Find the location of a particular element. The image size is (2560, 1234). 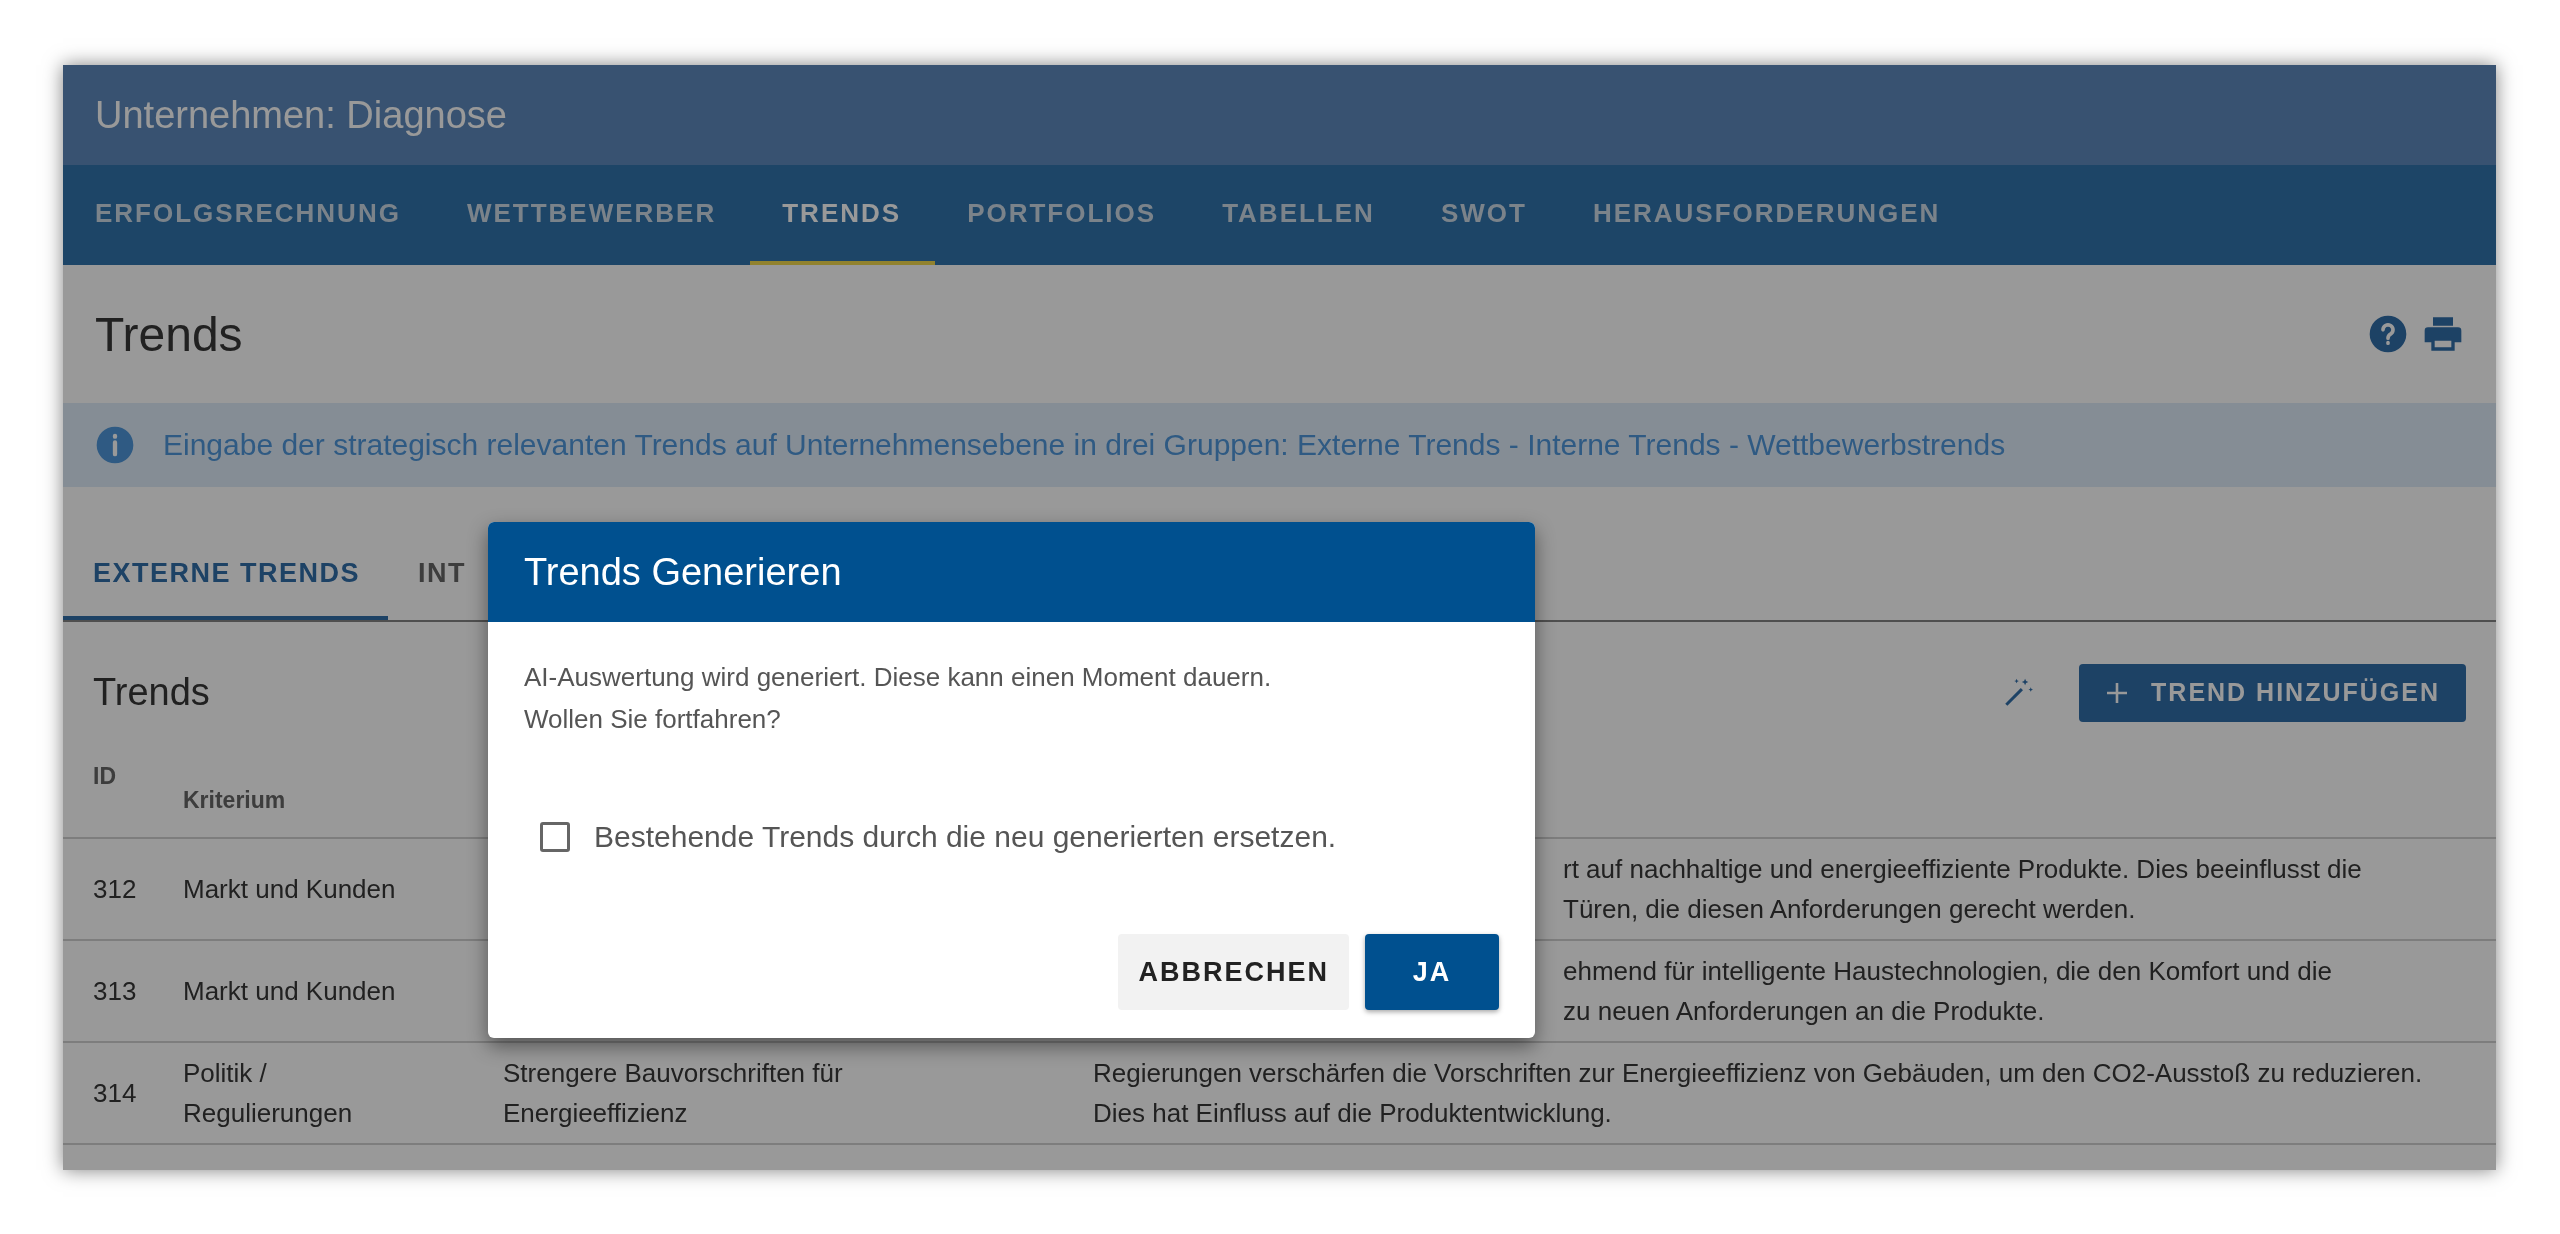

nav-tab: HERAUSFORDERUNGEN is located at coordinates (1767, 215).